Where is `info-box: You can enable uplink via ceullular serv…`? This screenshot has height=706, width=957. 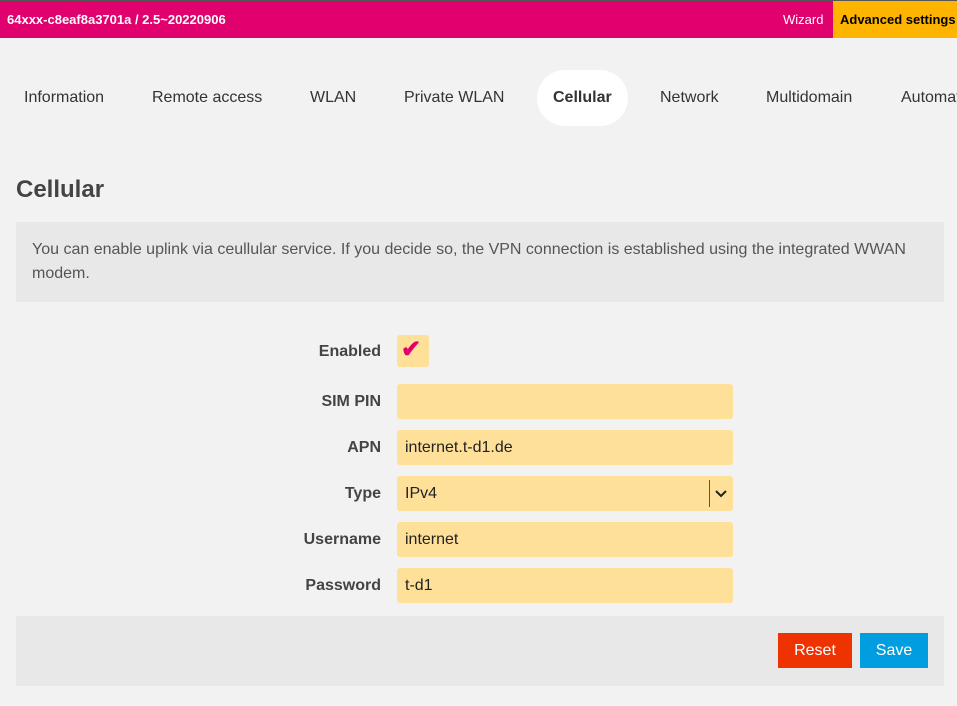
info-box: You can enable uplink via ceullular serv… is located at coordinates (480, 262).